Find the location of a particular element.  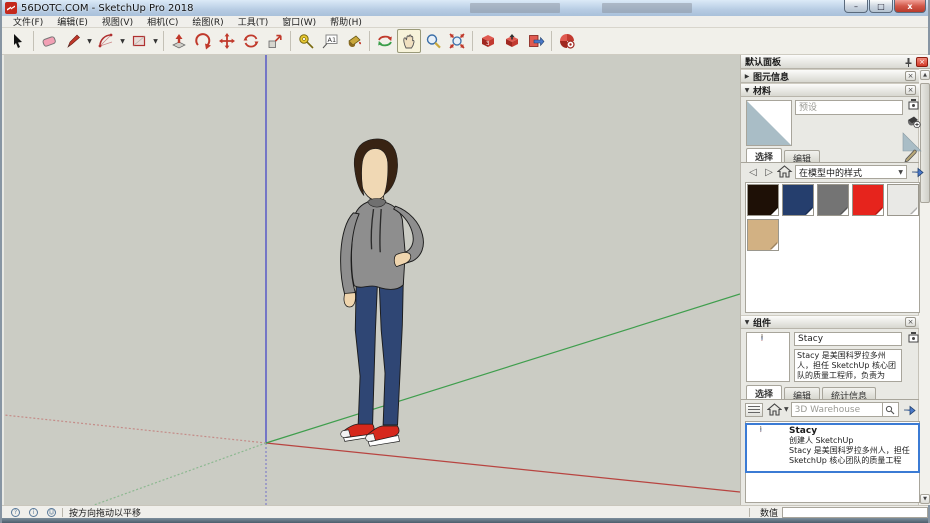

back-arrow-button: ◁ is located at coordinates (753, 172).